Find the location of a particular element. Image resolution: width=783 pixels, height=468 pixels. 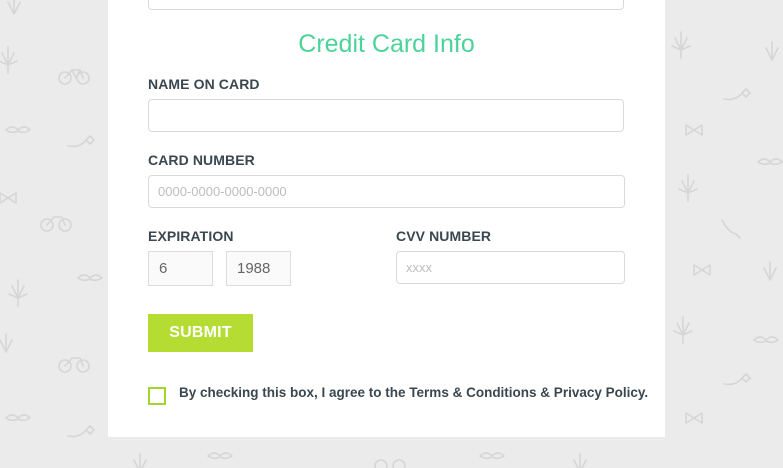

expiration-label: EXPIRATION is located at coordinates (191, 236).